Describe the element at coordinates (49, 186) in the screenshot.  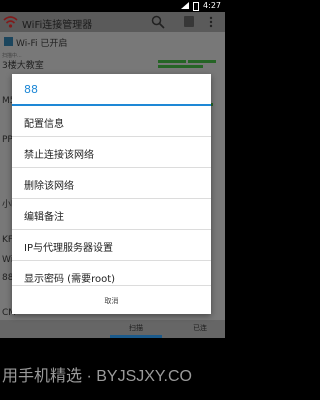
I see `menu-item-label: 删除该网络` at that location.